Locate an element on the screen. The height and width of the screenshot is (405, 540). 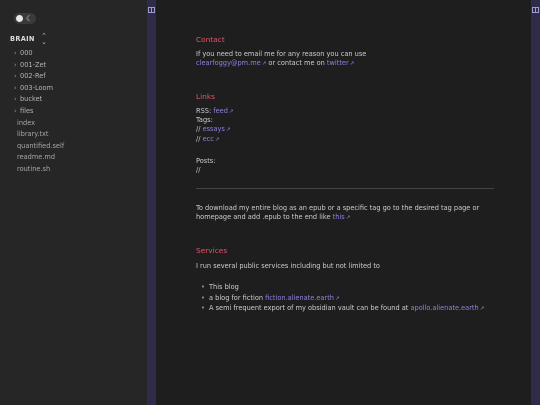
tree-folder-001-zet: › 001-Zet is located at coordinates (39, 67).